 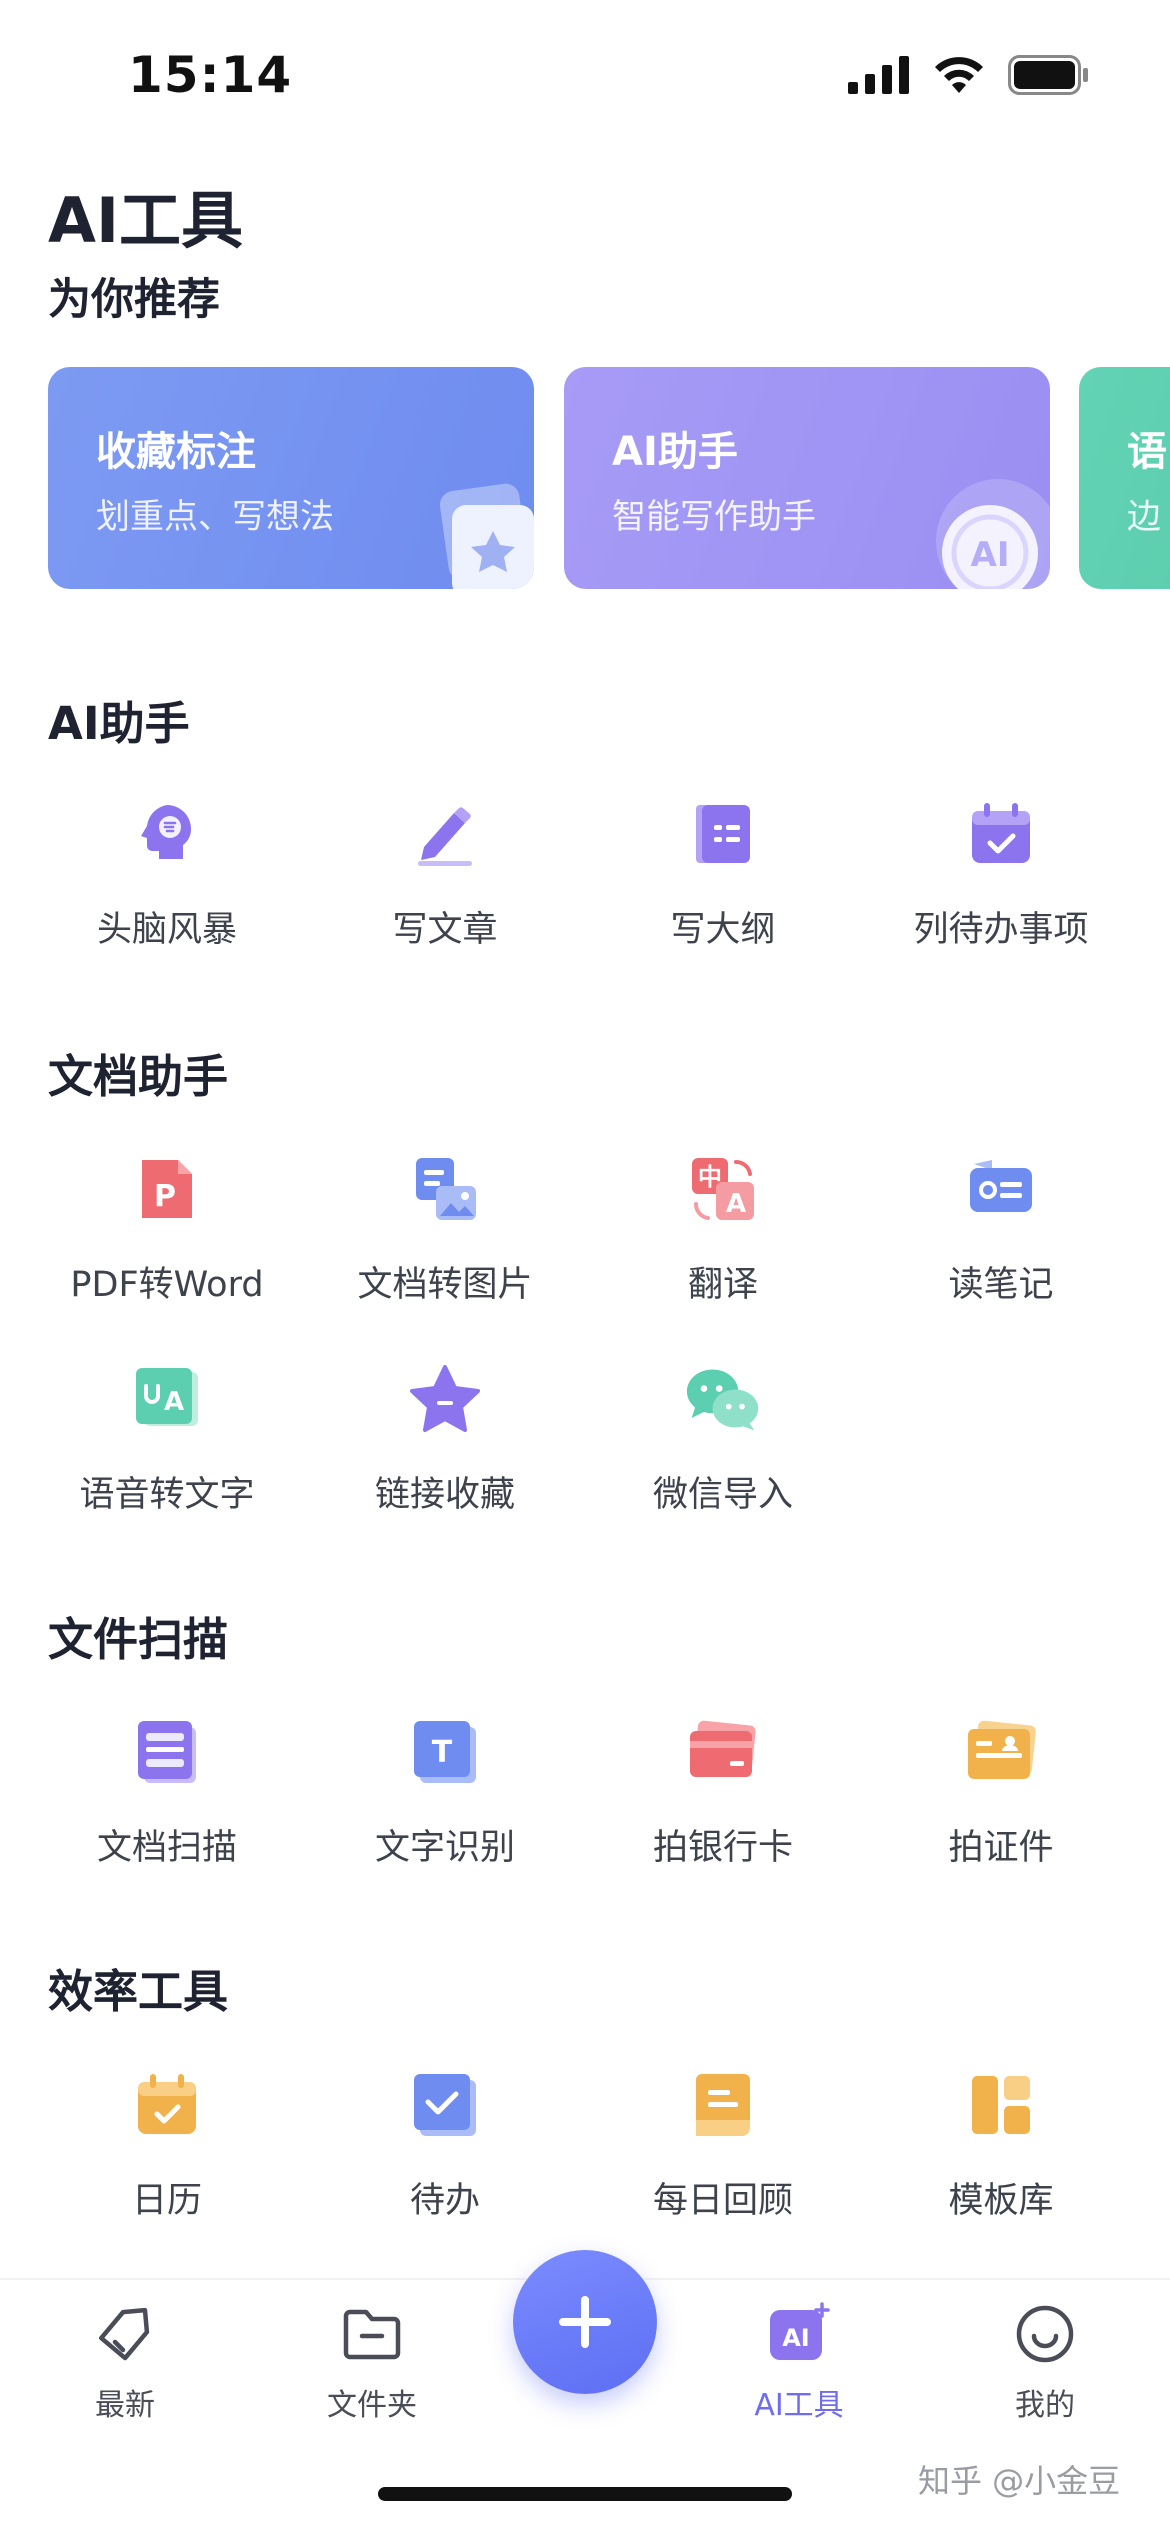 I want to click on tool-text-recognition: T 文字识别, so click(x=445, y=1793).